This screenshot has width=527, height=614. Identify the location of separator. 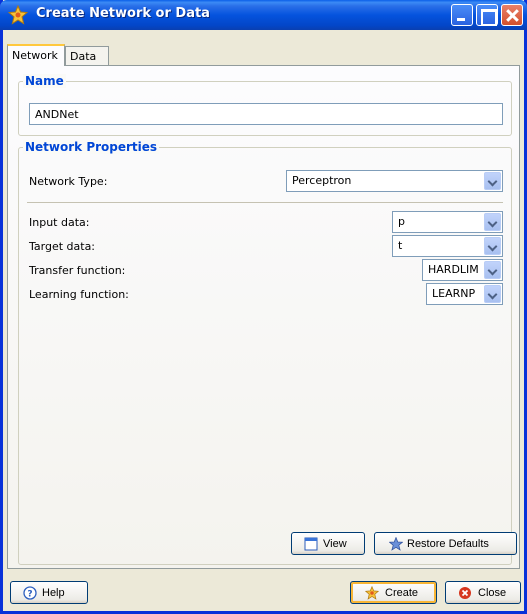
(265, 202).